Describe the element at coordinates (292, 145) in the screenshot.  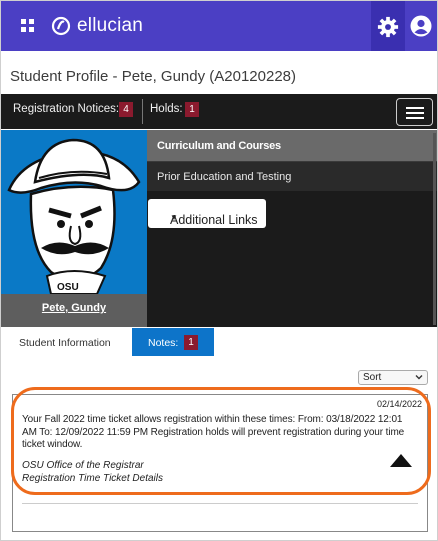
I see `menu-item-curriculum-and-courses: Curriculum and Courses` at that location.